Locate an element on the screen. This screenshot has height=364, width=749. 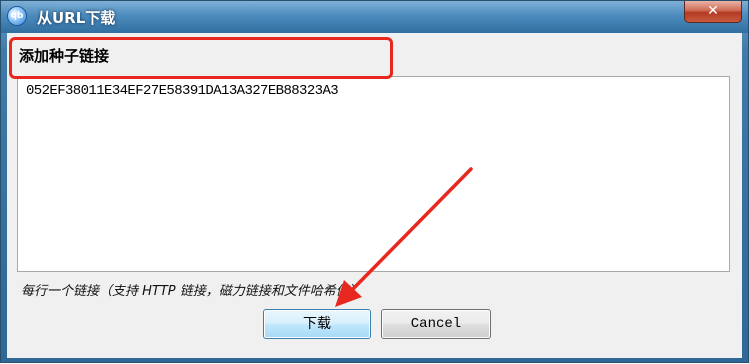
close-icon: ✕ is located at coordinates (713, 11).